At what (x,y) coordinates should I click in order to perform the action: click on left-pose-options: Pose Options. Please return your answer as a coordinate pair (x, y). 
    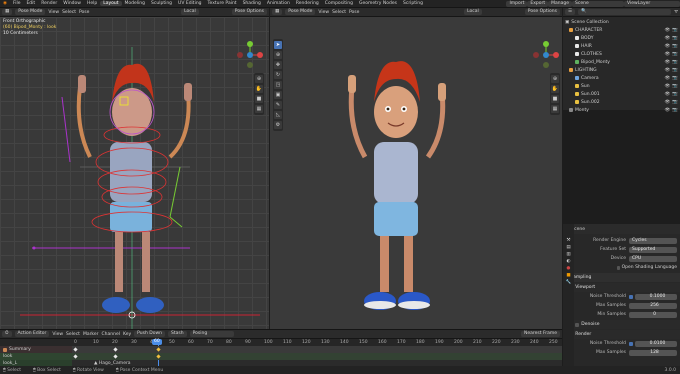
    Looking at the image, I should click on (249, 12).